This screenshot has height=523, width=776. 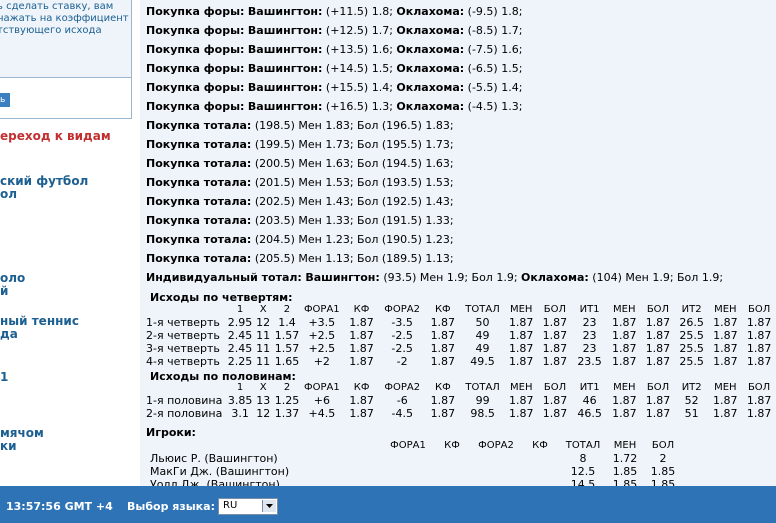 What do you see at coordinates (495, 68) in the screenshot?
I see `odds-value: (-6.5) 1.5;` at bounding box center [495, 68].